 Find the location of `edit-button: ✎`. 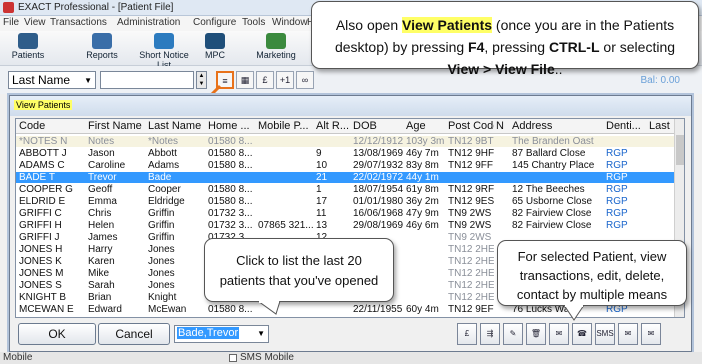

edit-button: ✎ is located at coordinates (513, 334).